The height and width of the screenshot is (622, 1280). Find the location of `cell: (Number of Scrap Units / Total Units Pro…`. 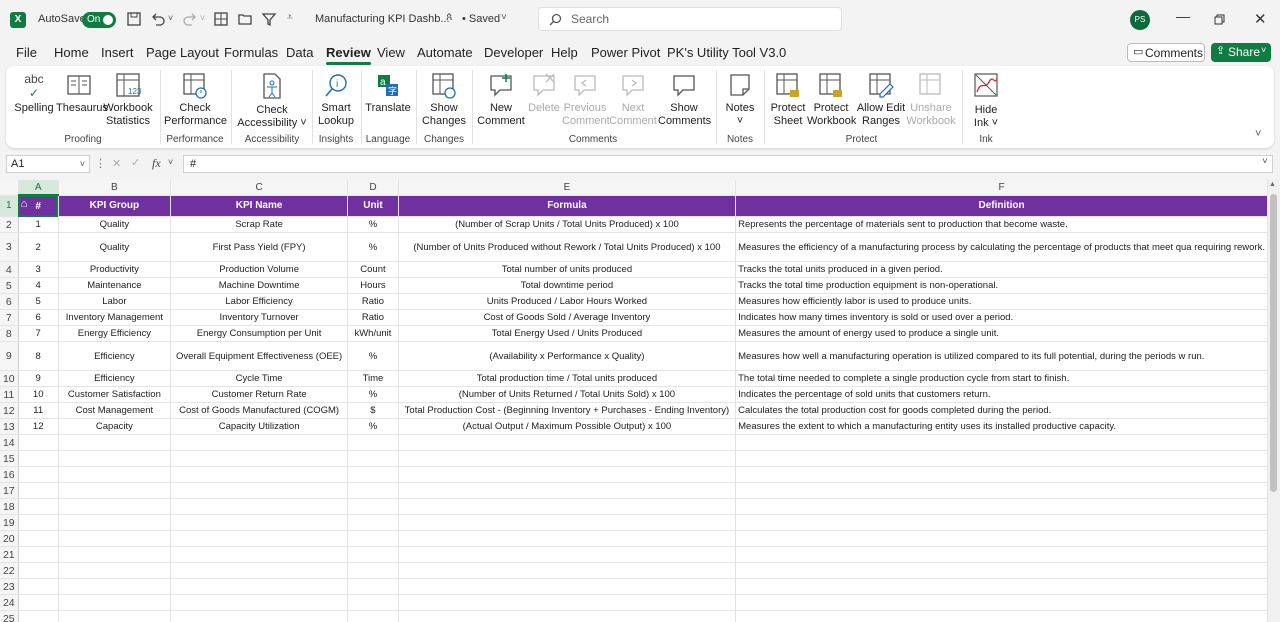

cell: (Number of Scrap Units / Total Units Pro… is located at coordinates (567, 224).